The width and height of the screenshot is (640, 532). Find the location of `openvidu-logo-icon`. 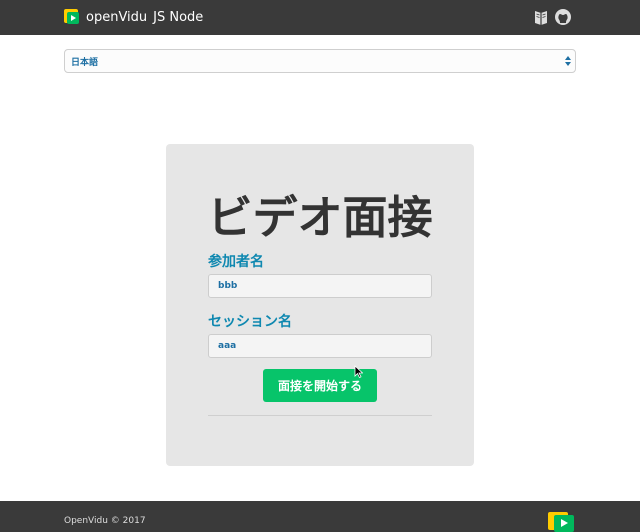

openvidu-logo-icon is located at coordinates (72, 17).